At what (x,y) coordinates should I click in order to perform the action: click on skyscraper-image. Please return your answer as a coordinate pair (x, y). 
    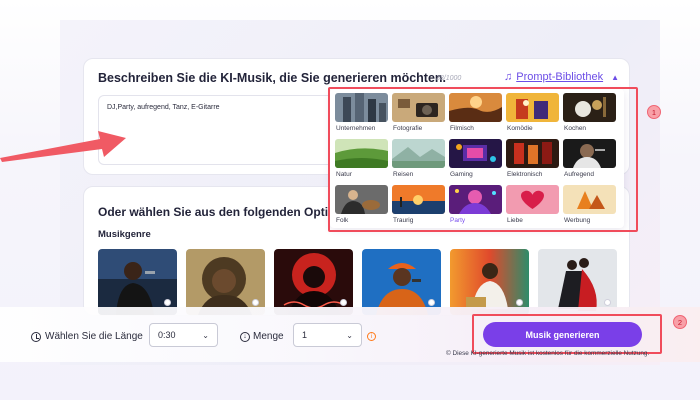
    Looking at the image, I should click on (361, 107).